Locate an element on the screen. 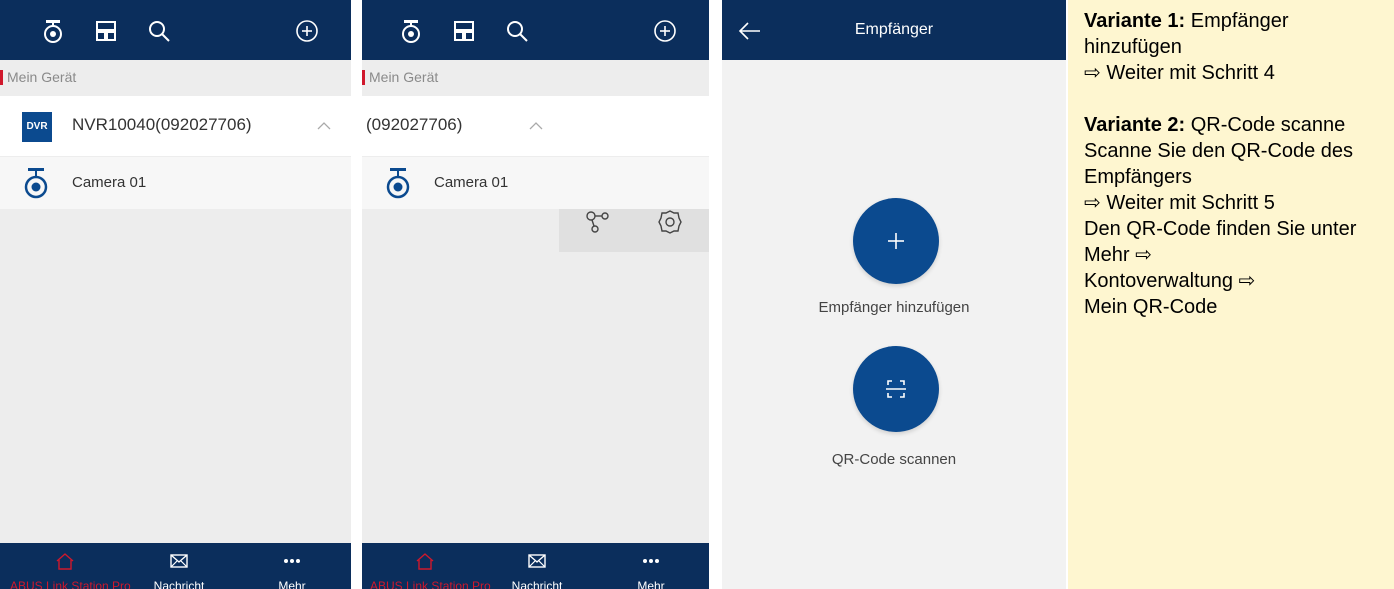  header-bar: Empfänger is located at coordinates (894, 30).